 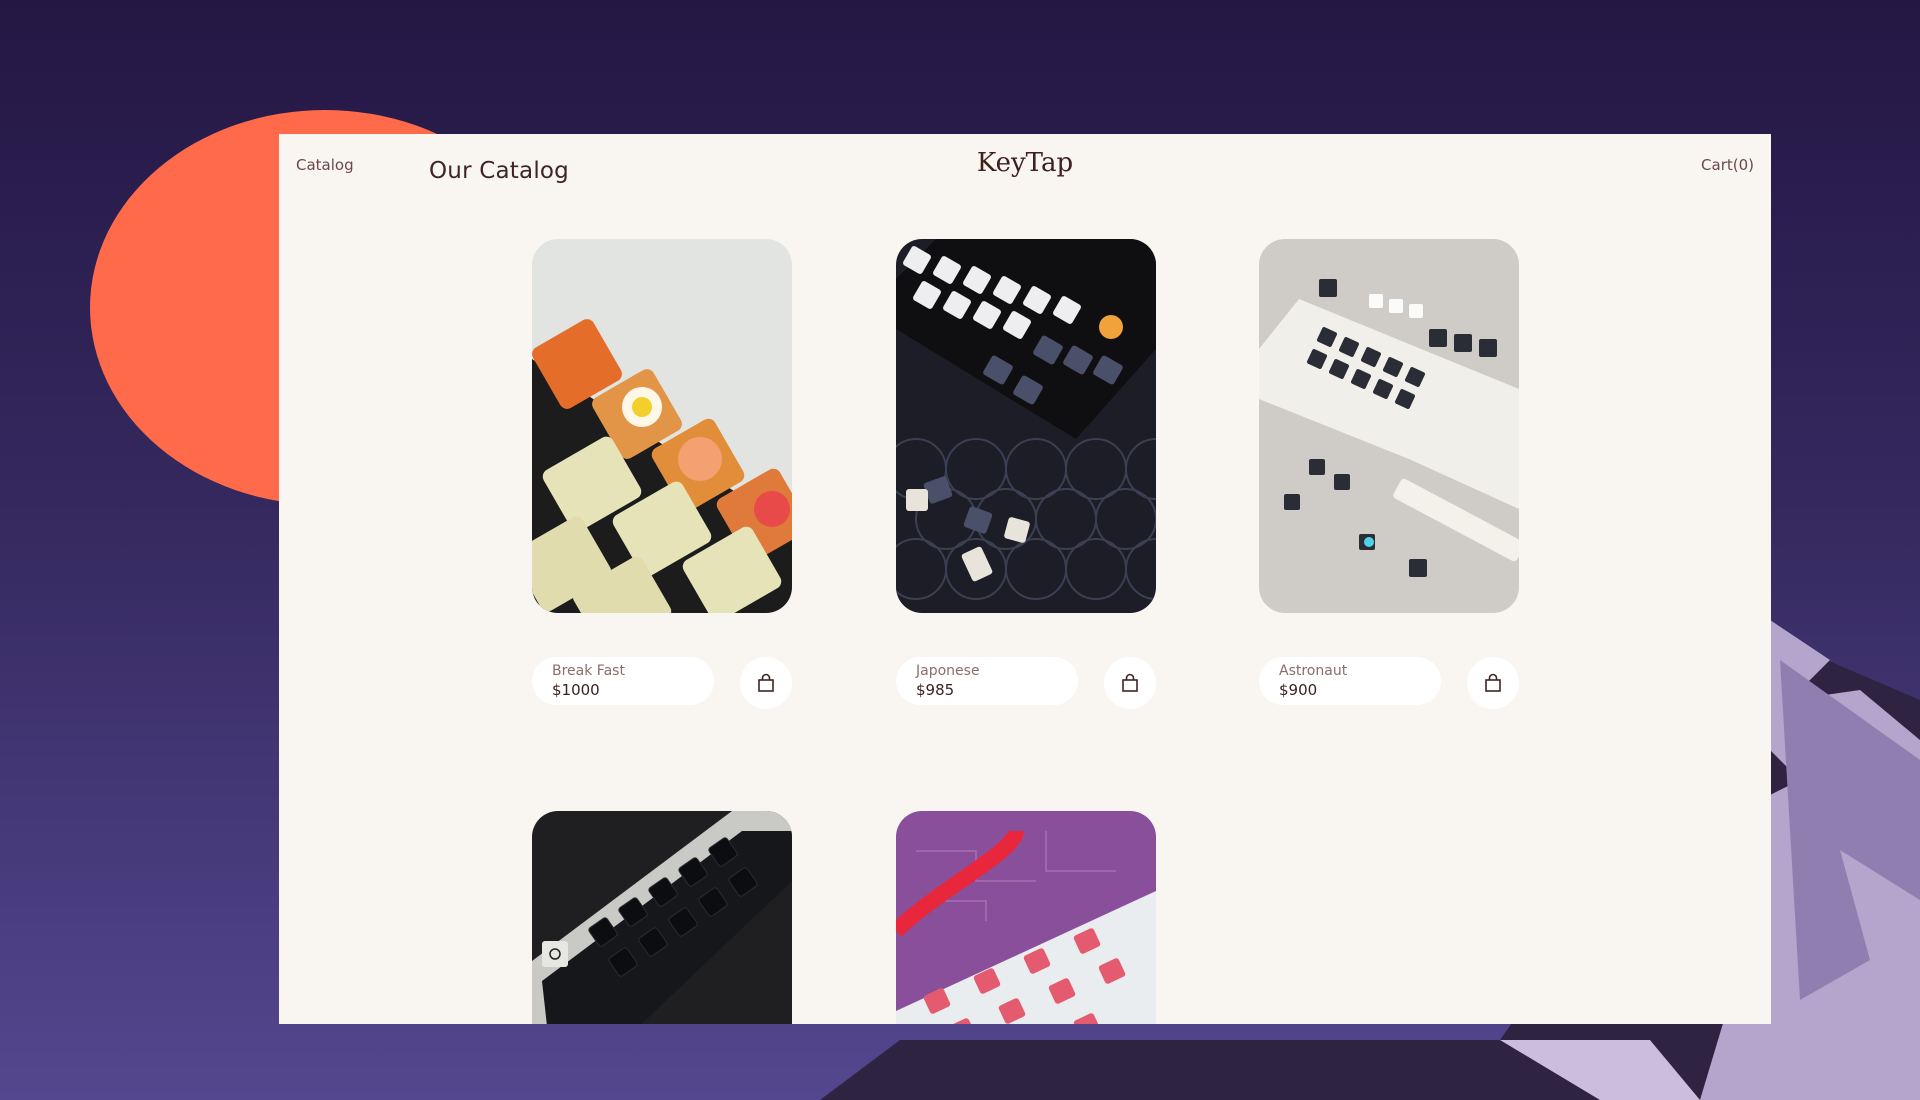 I want to click on product-info: Astronaut $900, so click(x=1350, y=681).